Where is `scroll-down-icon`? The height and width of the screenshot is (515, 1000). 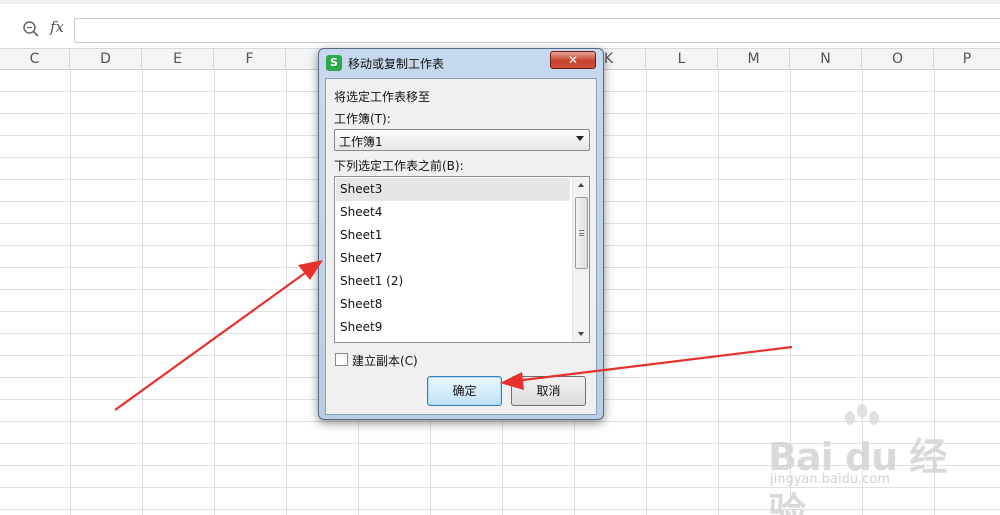
scroll-down-icon is located at coordinates (581, 334).